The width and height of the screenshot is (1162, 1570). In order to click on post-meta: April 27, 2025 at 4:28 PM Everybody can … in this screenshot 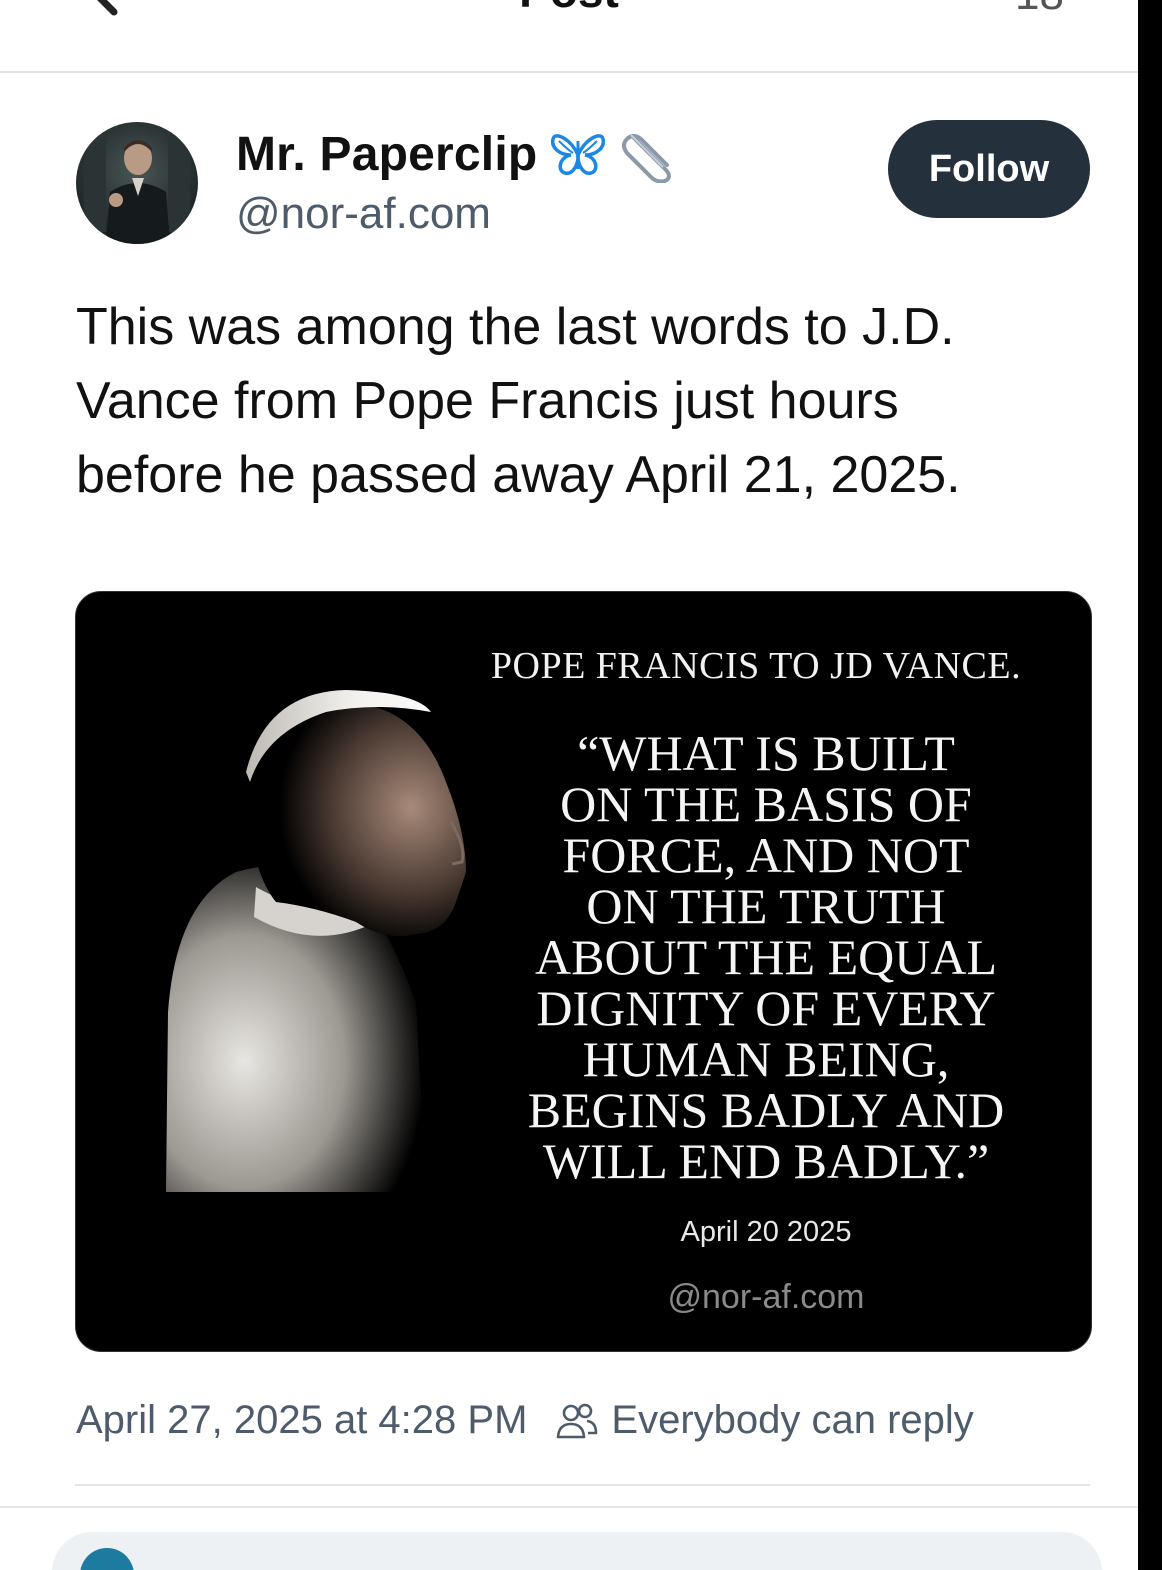, I will do `click(525, 1420)`.